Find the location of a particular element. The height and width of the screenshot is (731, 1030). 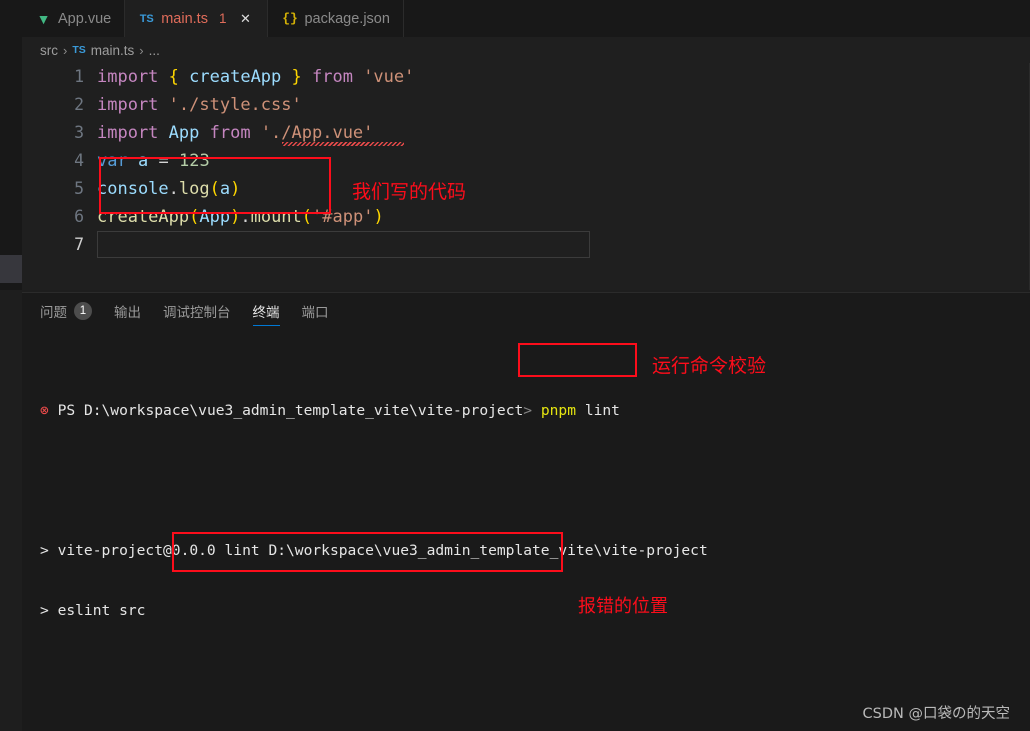

code-line-current: 7 is located at coordinates (526, 245).